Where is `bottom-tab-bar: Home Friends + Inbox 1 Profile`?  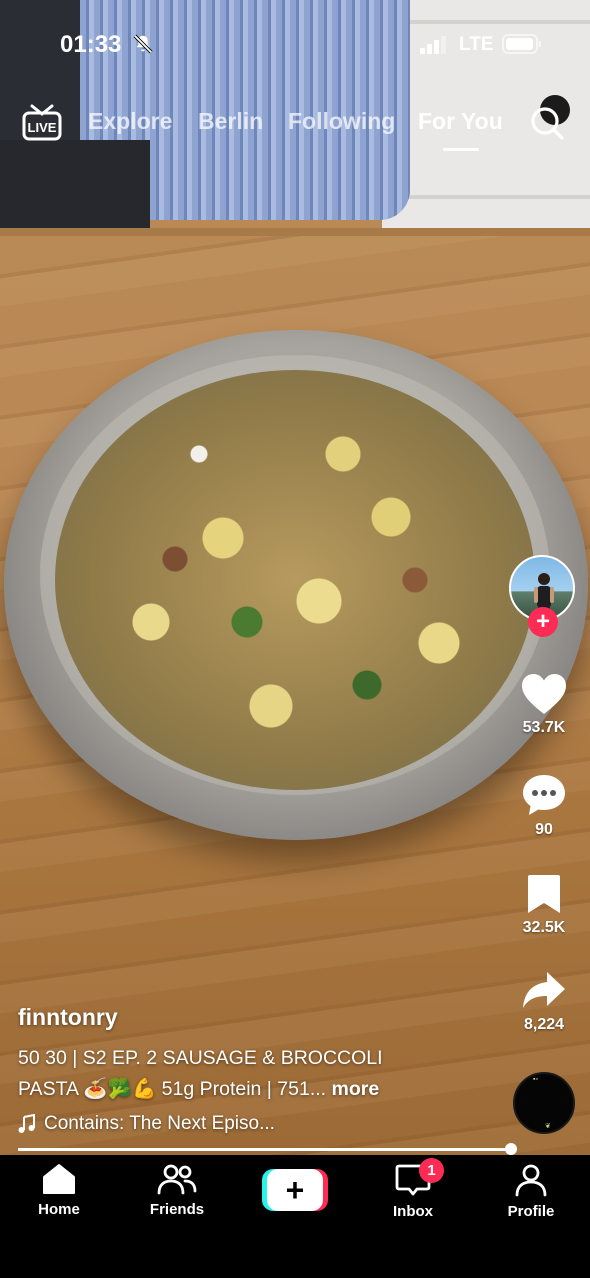 bottom-tab-bar: Home Friends + Inbox 1 Profile is located at coordinates (295, 1216).